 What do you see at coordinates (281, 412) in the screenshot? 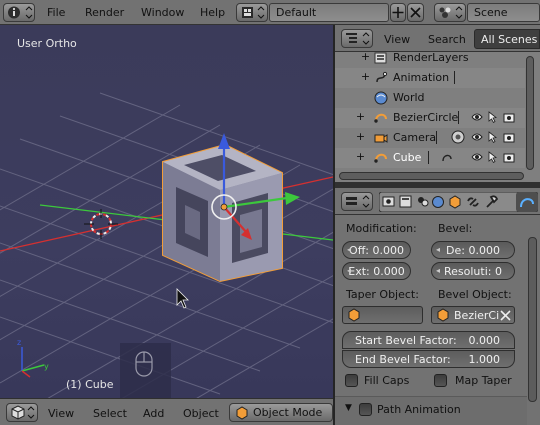
I see `mode-selector: Object Mode` at bounding box center [281, 412].